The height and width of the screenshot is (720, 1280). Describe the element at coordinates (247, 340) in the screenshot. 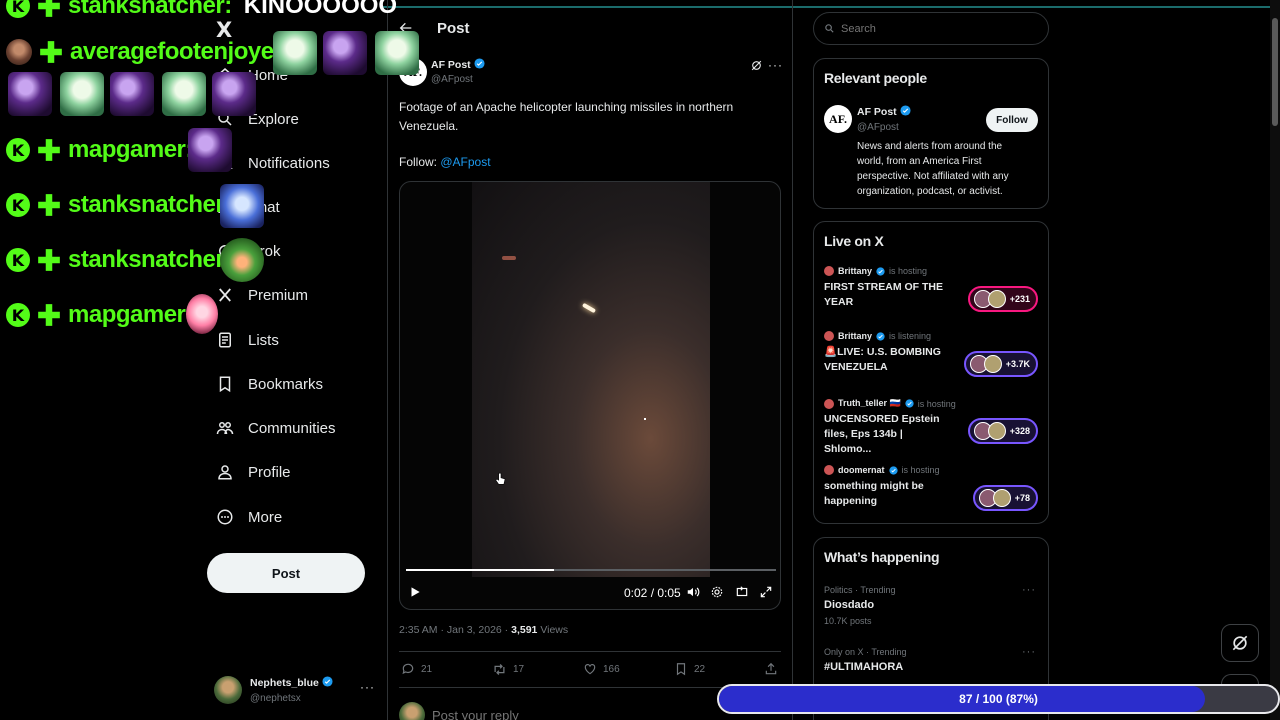

I see `nav-item-lists: Lists` at that location.